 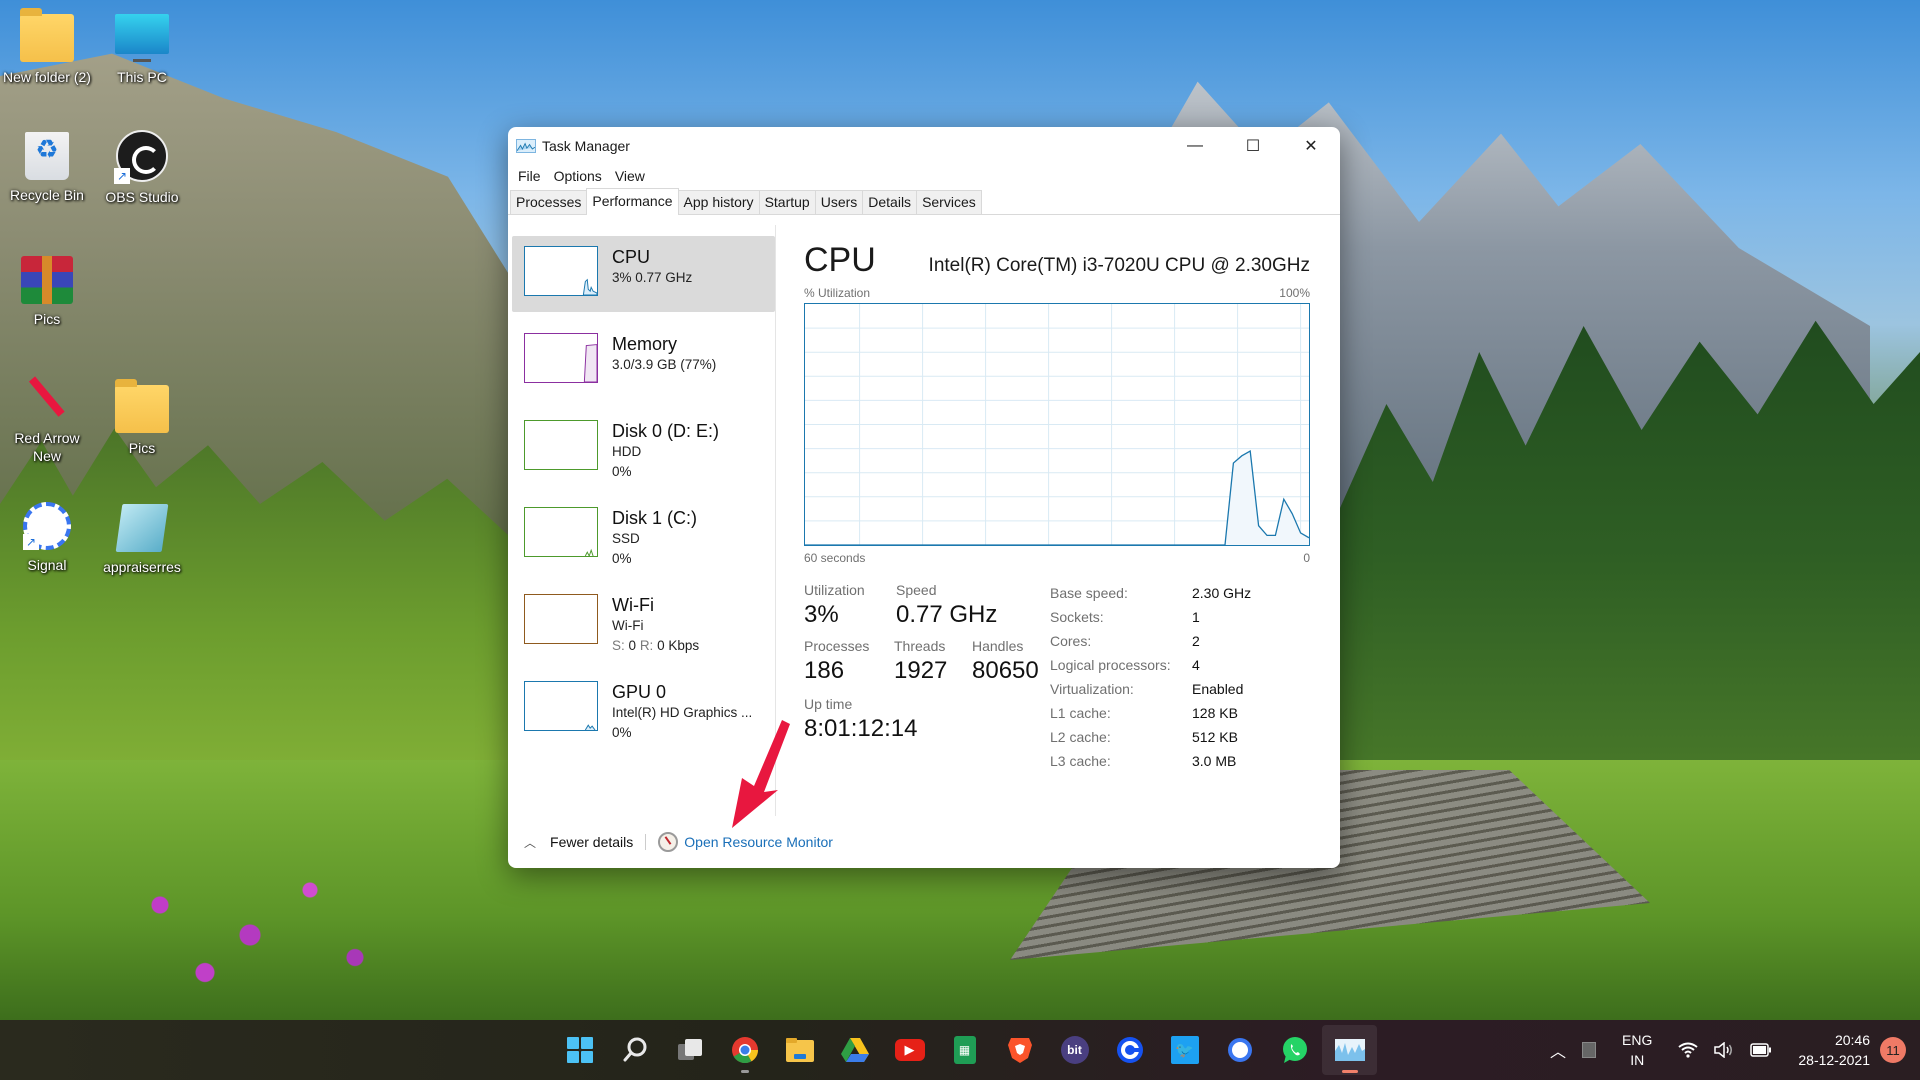 What do you see at coordinates (578, 842) in the screenshot?
I see `fewer-details-button: ︿ Fewer details` at bounding box center [578, 842].